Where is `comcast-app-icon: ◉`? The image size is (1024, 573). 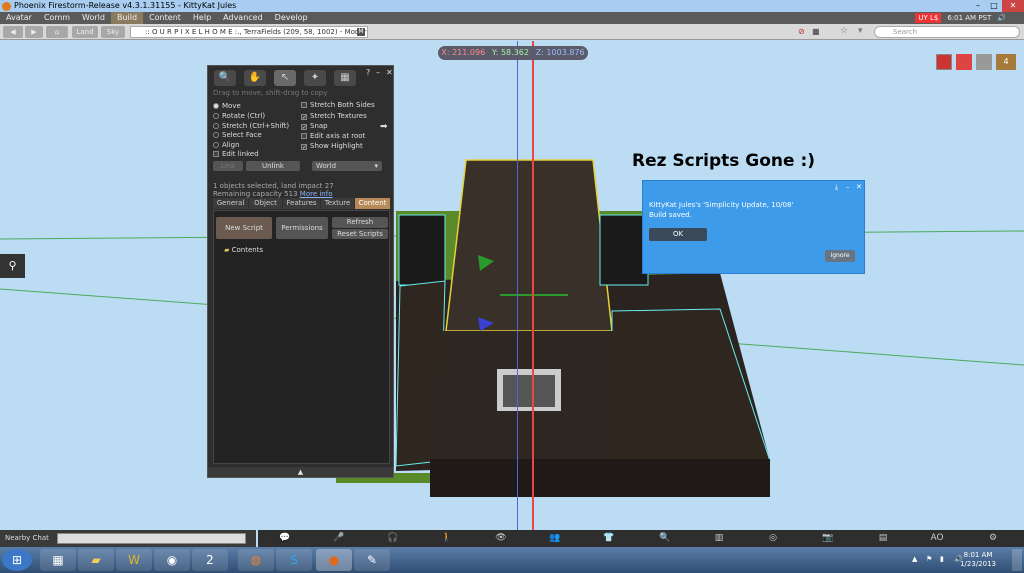 comcast-app-icon: ◉ is located at coordinates (172, 560).